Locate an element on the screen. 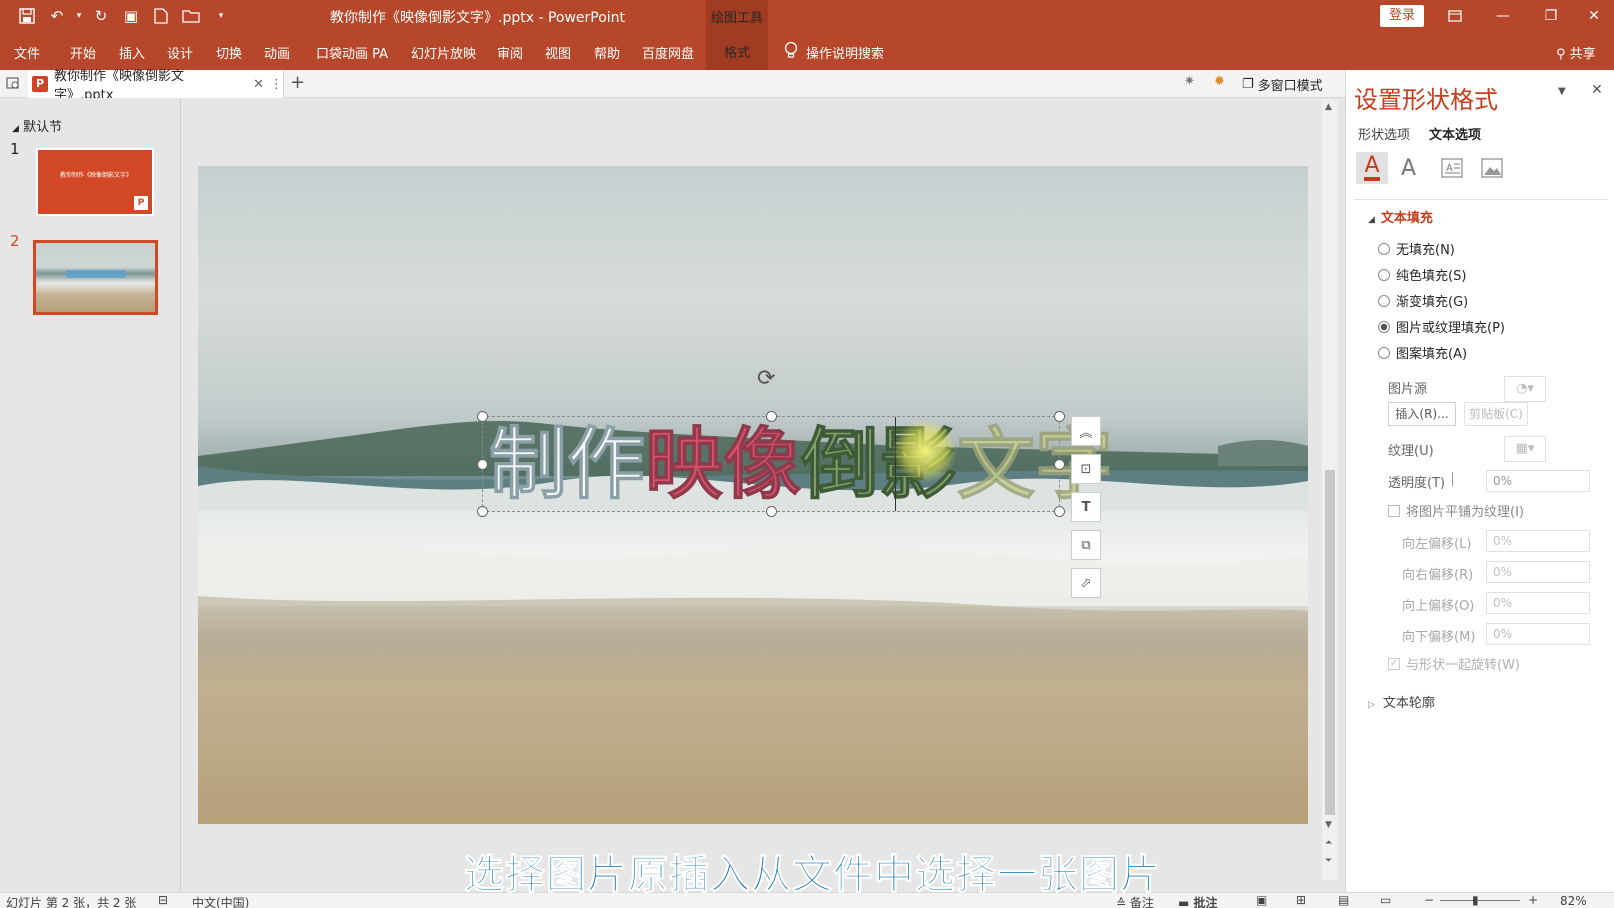  vertical-scrollbar: ▲ ▼ ⏶ ⏷ is located at coordinates (1330, 490).